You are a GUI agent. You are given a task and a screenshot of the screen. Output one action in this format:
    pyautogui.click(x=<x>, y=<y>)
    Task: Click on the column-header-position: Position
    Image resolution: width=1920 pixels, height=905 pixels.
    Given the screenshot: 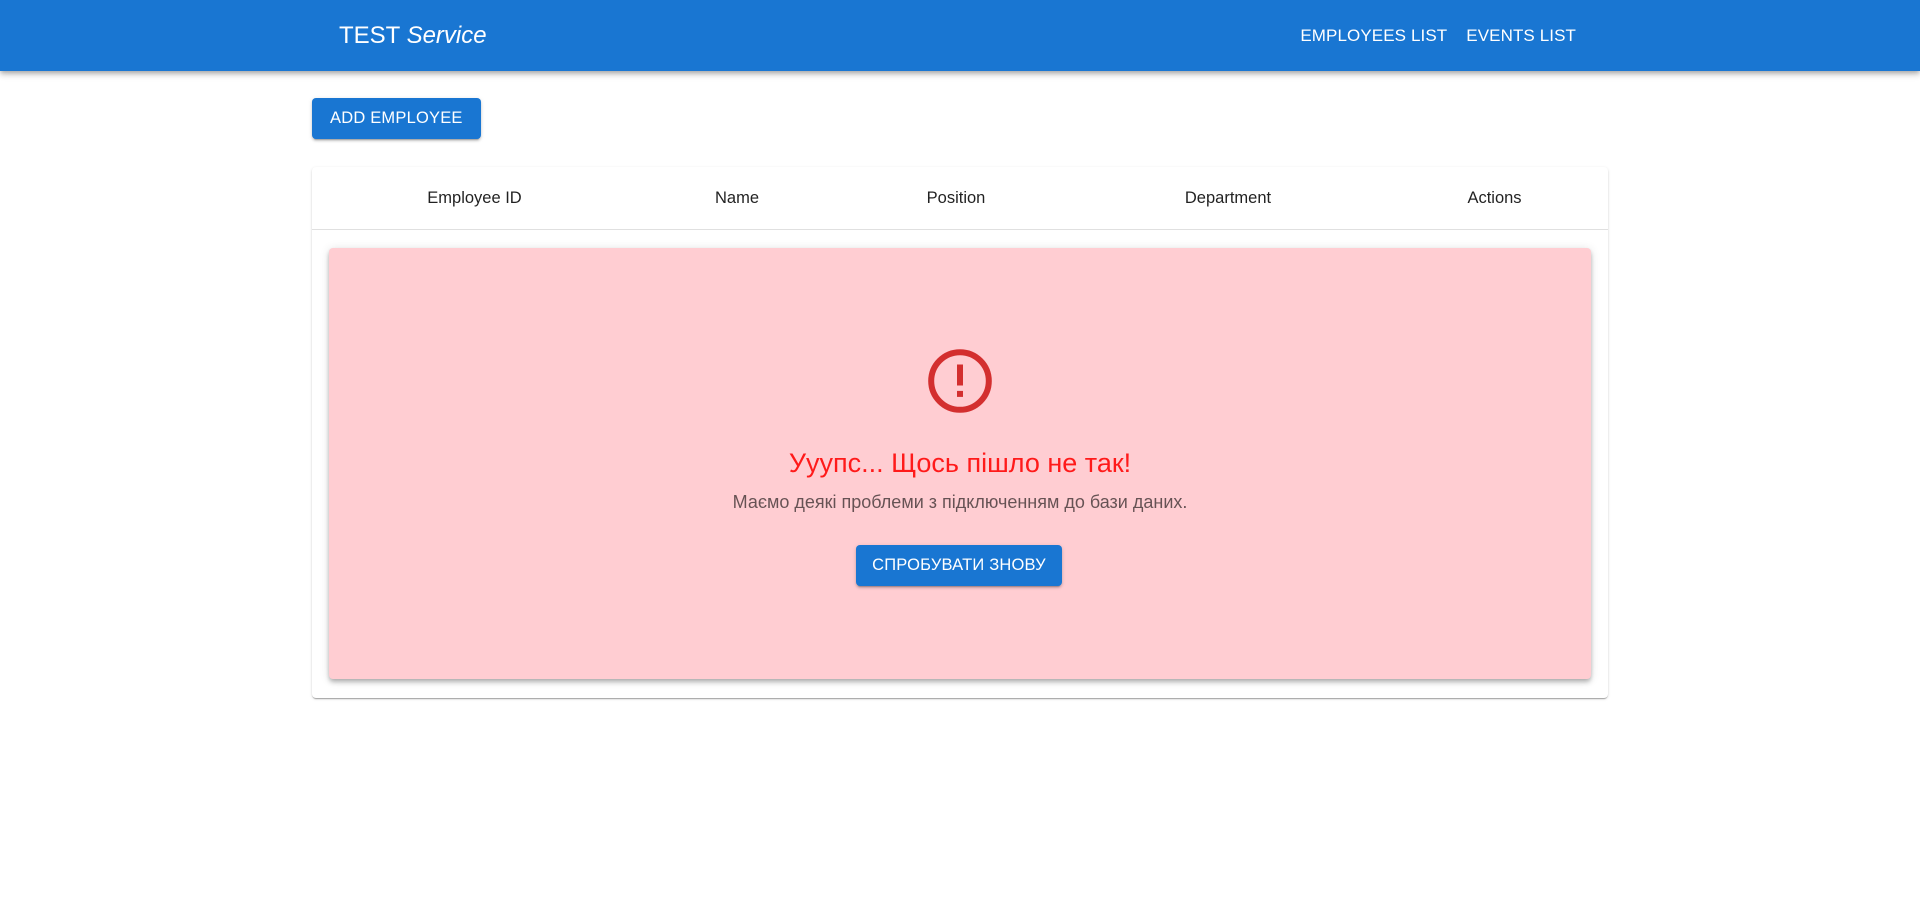 What is the action you would take?
    pyautogui.click(x=956, y=197)
    